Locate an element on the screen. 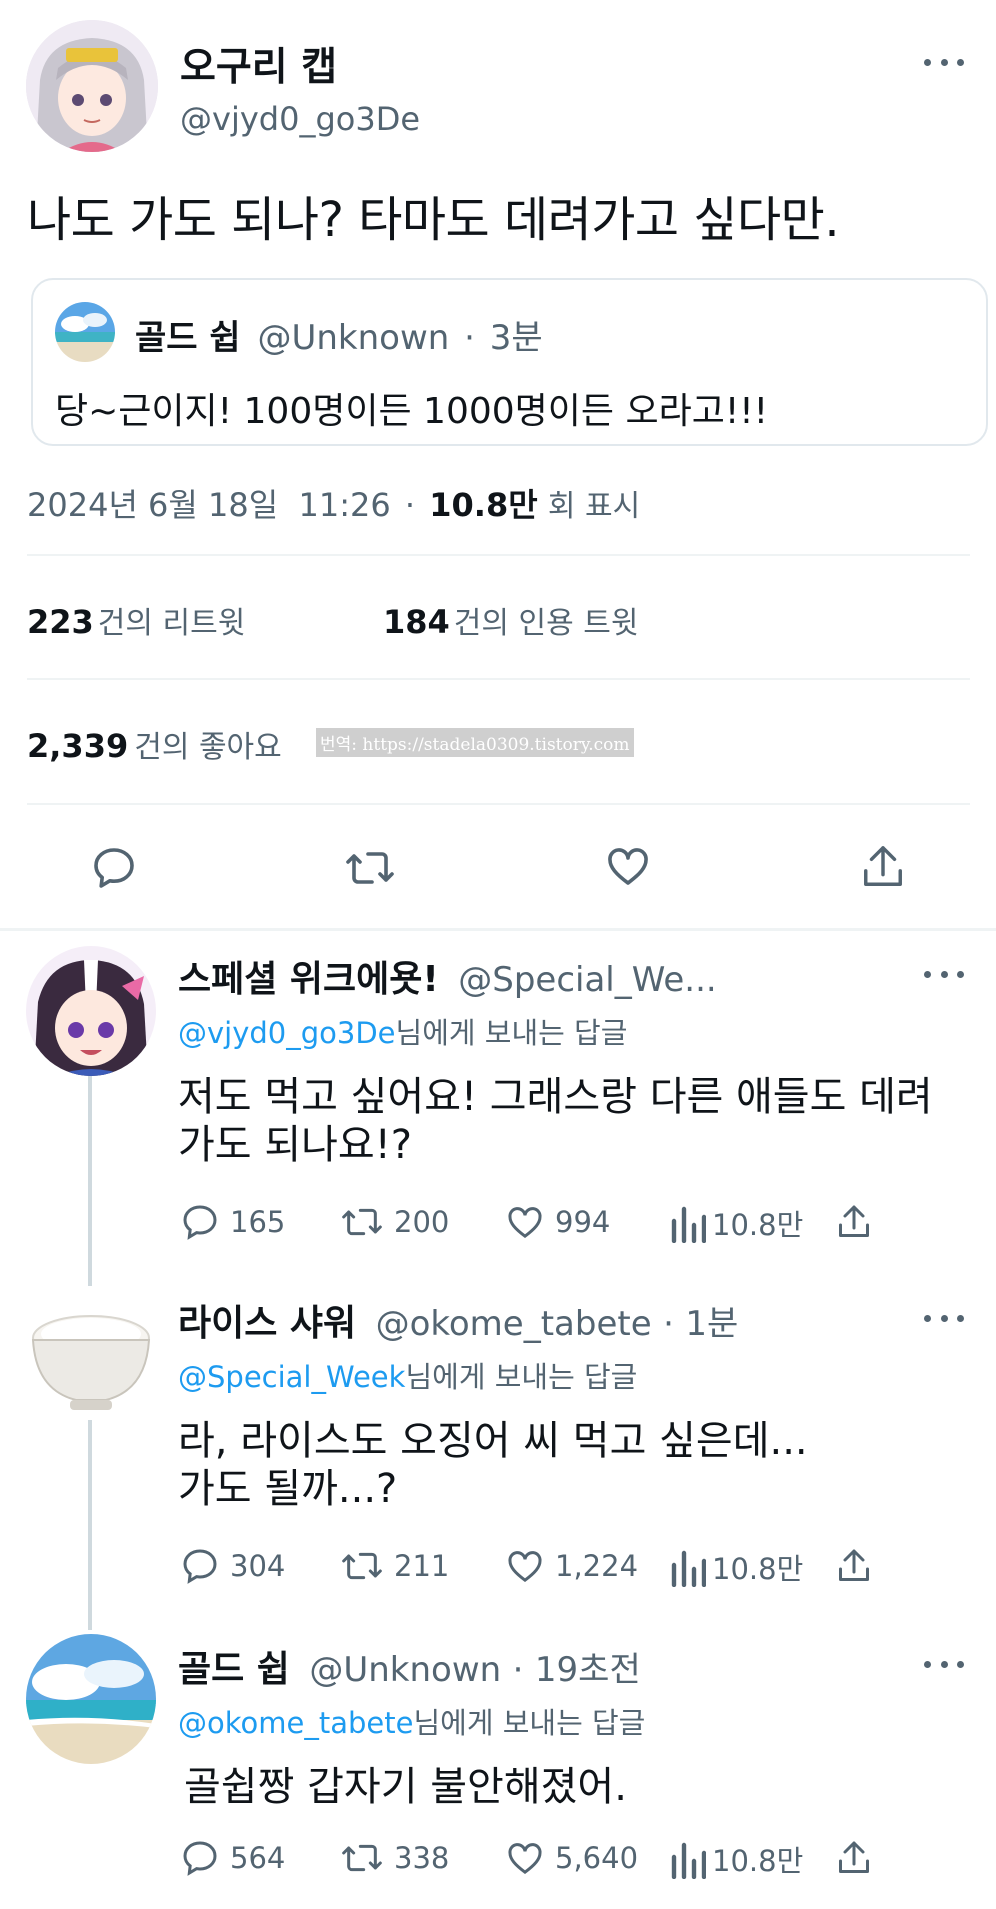  quote-count-link: 184 건의 인용 트윗 is located at coordinates (510, 620).